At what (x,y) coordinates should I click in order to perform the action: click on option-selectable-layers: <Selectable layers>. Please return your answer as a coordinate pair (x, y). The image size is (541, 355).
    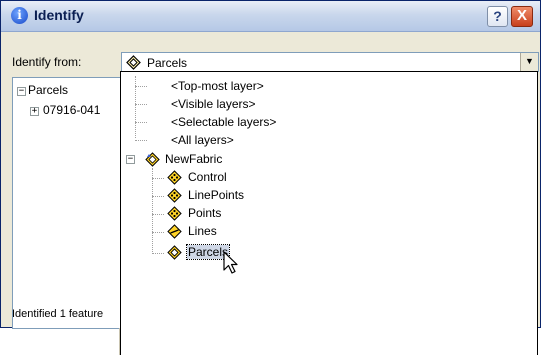
    Looking at the image, I should click on (223, 122).